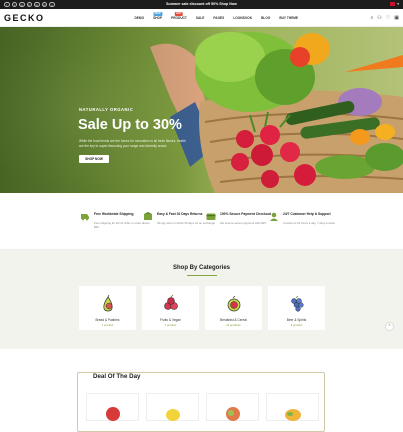  I want to click on nav-item-sale: SALE, so click(200, 18).